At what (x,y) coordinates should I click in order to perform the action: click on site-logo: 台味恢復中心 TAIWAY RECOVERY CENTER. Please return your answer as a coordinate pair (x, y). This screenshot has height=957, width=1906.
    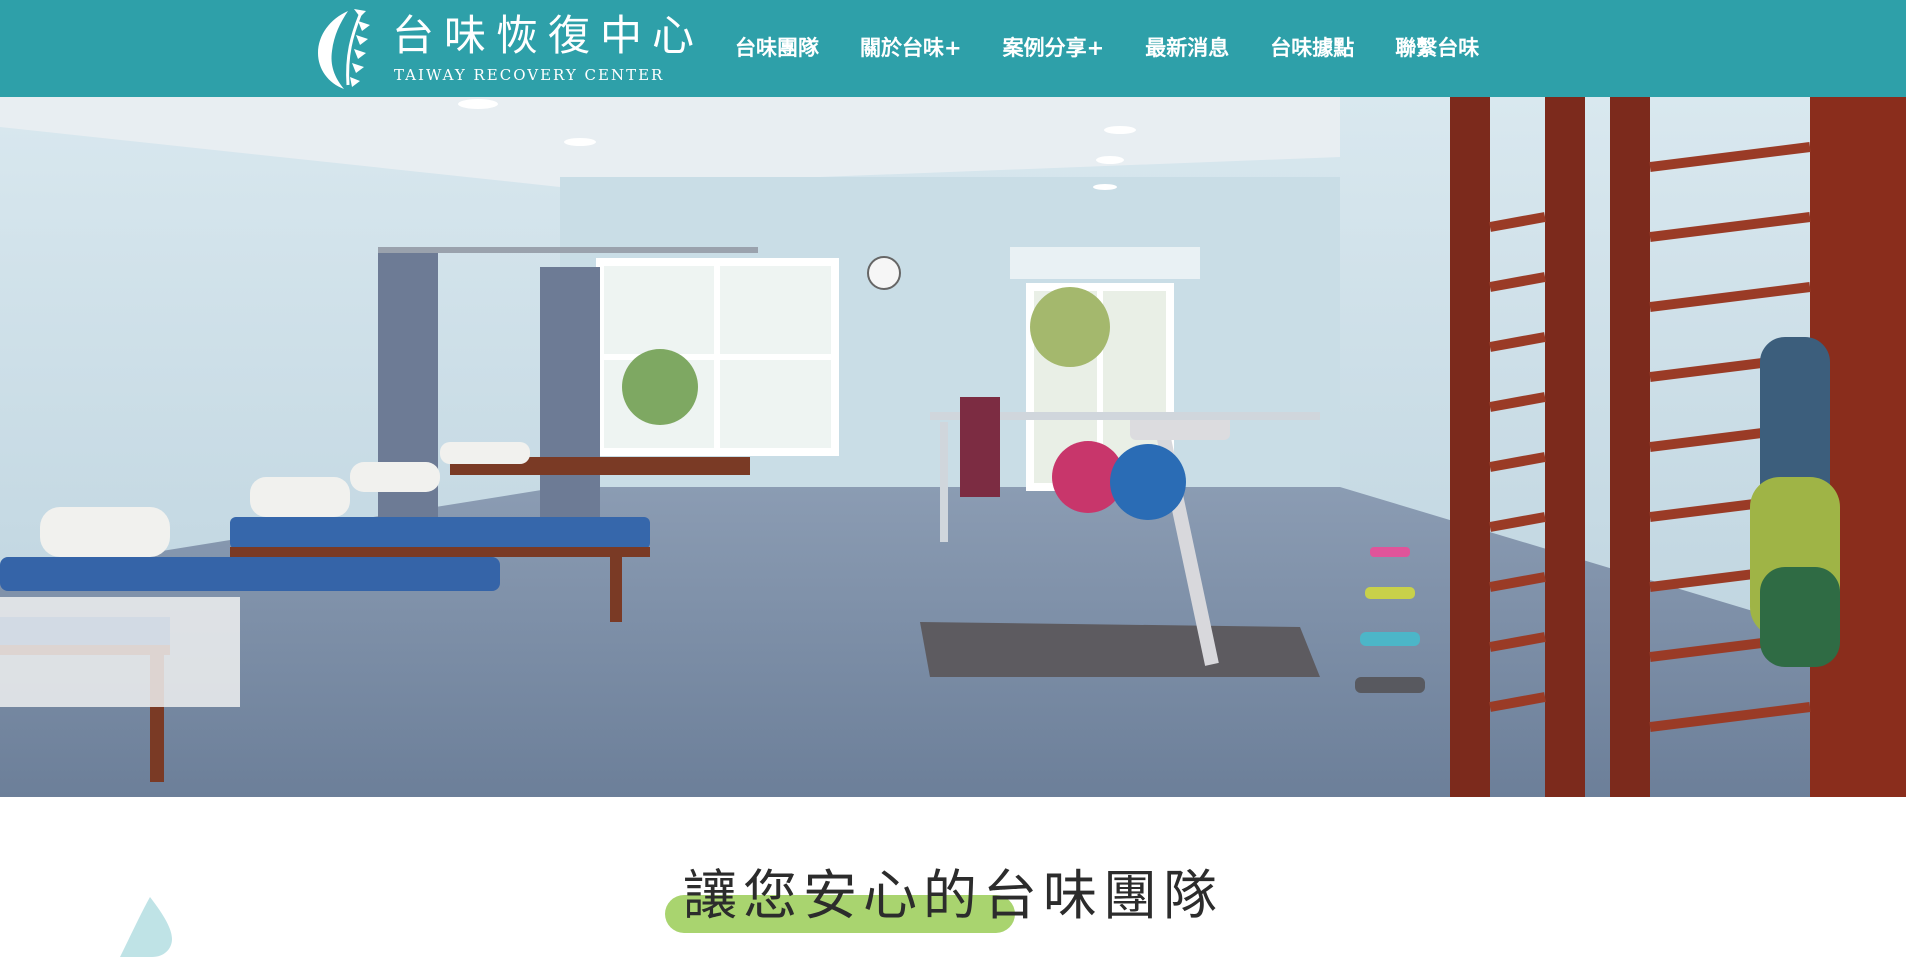
    Looking at the image, I should click on (502, 48).